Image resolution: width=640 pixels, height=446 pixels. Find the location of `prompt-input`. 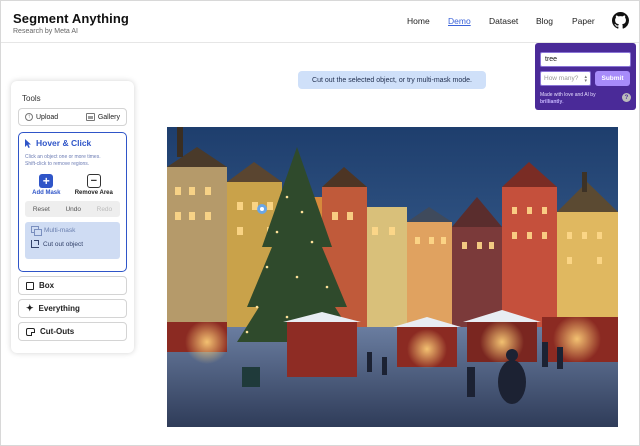

prompt-input is located at coordinates (585, 59).